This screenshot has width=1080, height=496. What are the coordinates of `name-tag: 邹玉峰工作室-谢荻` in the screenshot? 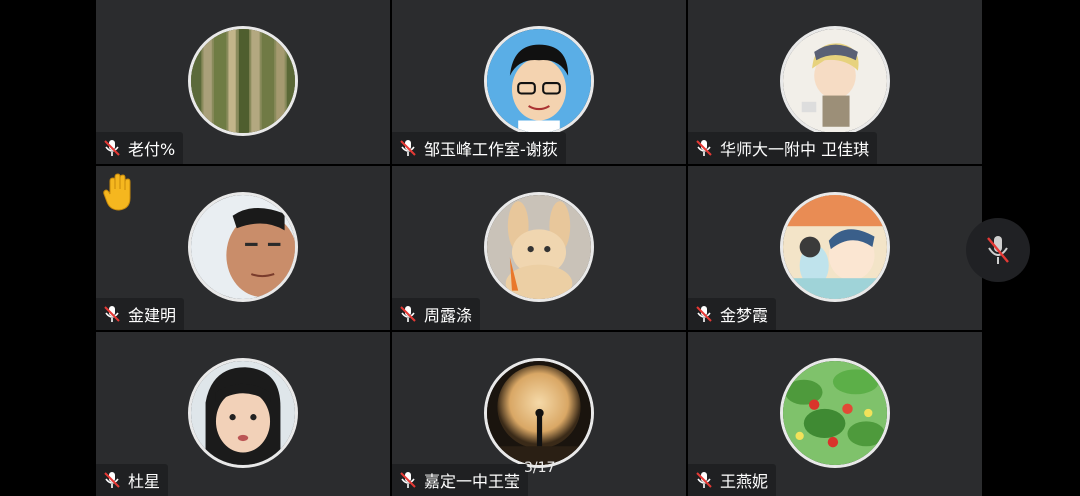 It's located at (479, 148).